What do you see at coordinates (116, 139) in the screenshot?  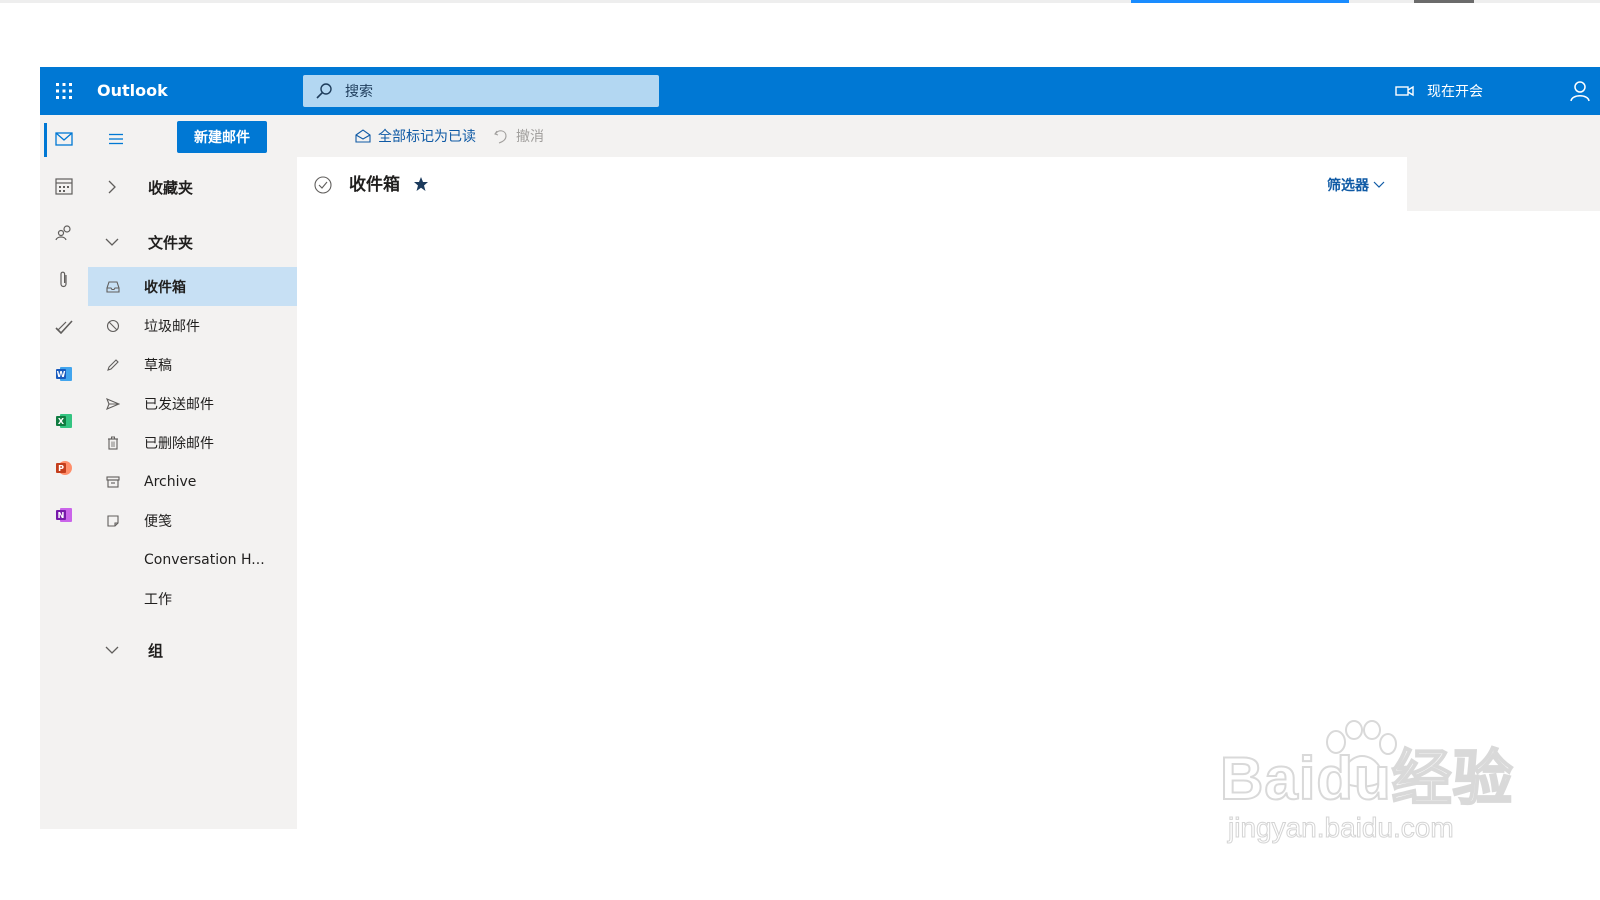 I see `hamburger-menu-icon` at bounding box center [116, 139].